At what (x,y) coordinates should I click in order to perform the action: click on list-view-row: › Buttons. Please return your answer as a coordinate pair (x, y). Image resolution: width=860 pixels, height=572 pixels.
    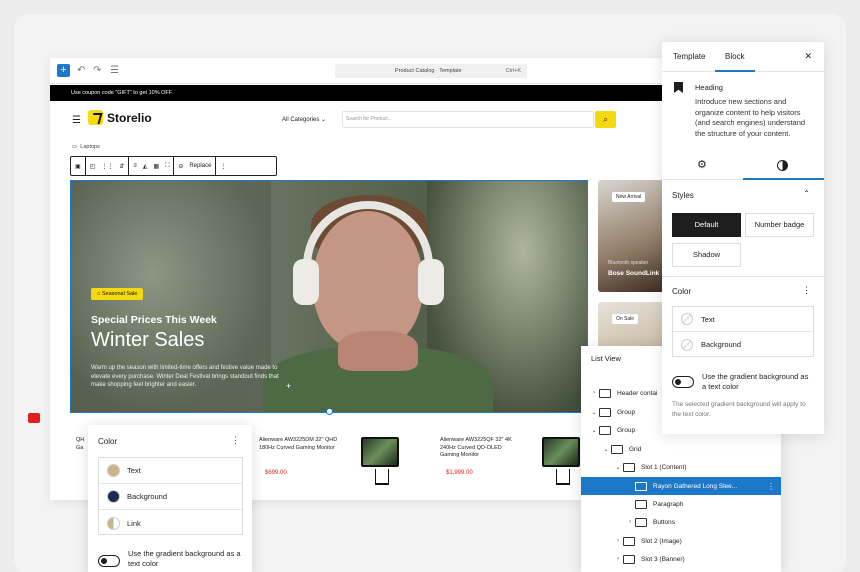
    Looking at the image, I should click on (681, 522).